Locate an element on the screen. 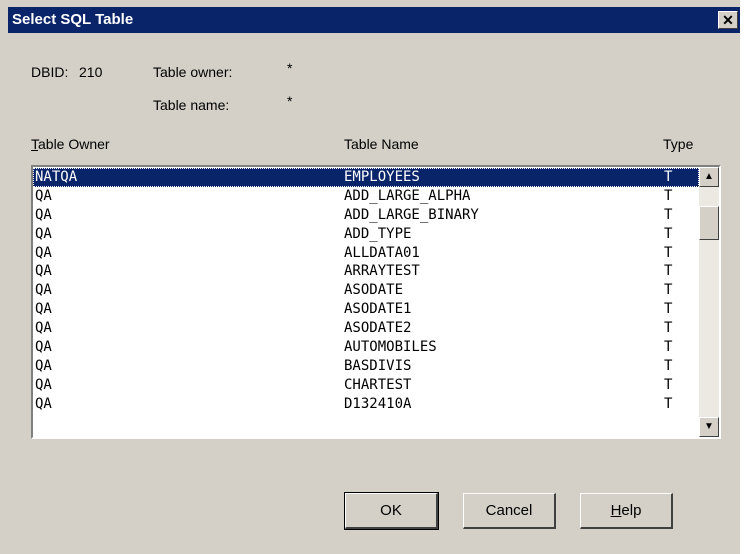 This screenshot has height=554, width=746. up-arrow-icon: ▲ is located at coordinates (709, 176).